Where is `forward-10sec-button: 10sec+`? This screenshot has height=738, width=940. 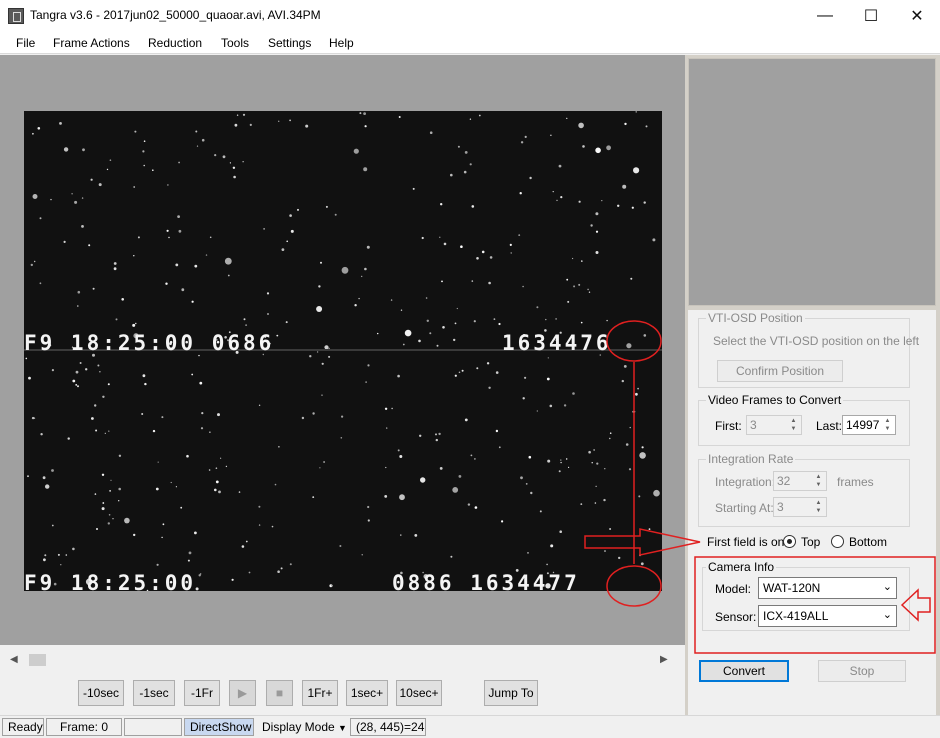
forward-10sec-button: 10sec+ is located at coordinates (419, 693).